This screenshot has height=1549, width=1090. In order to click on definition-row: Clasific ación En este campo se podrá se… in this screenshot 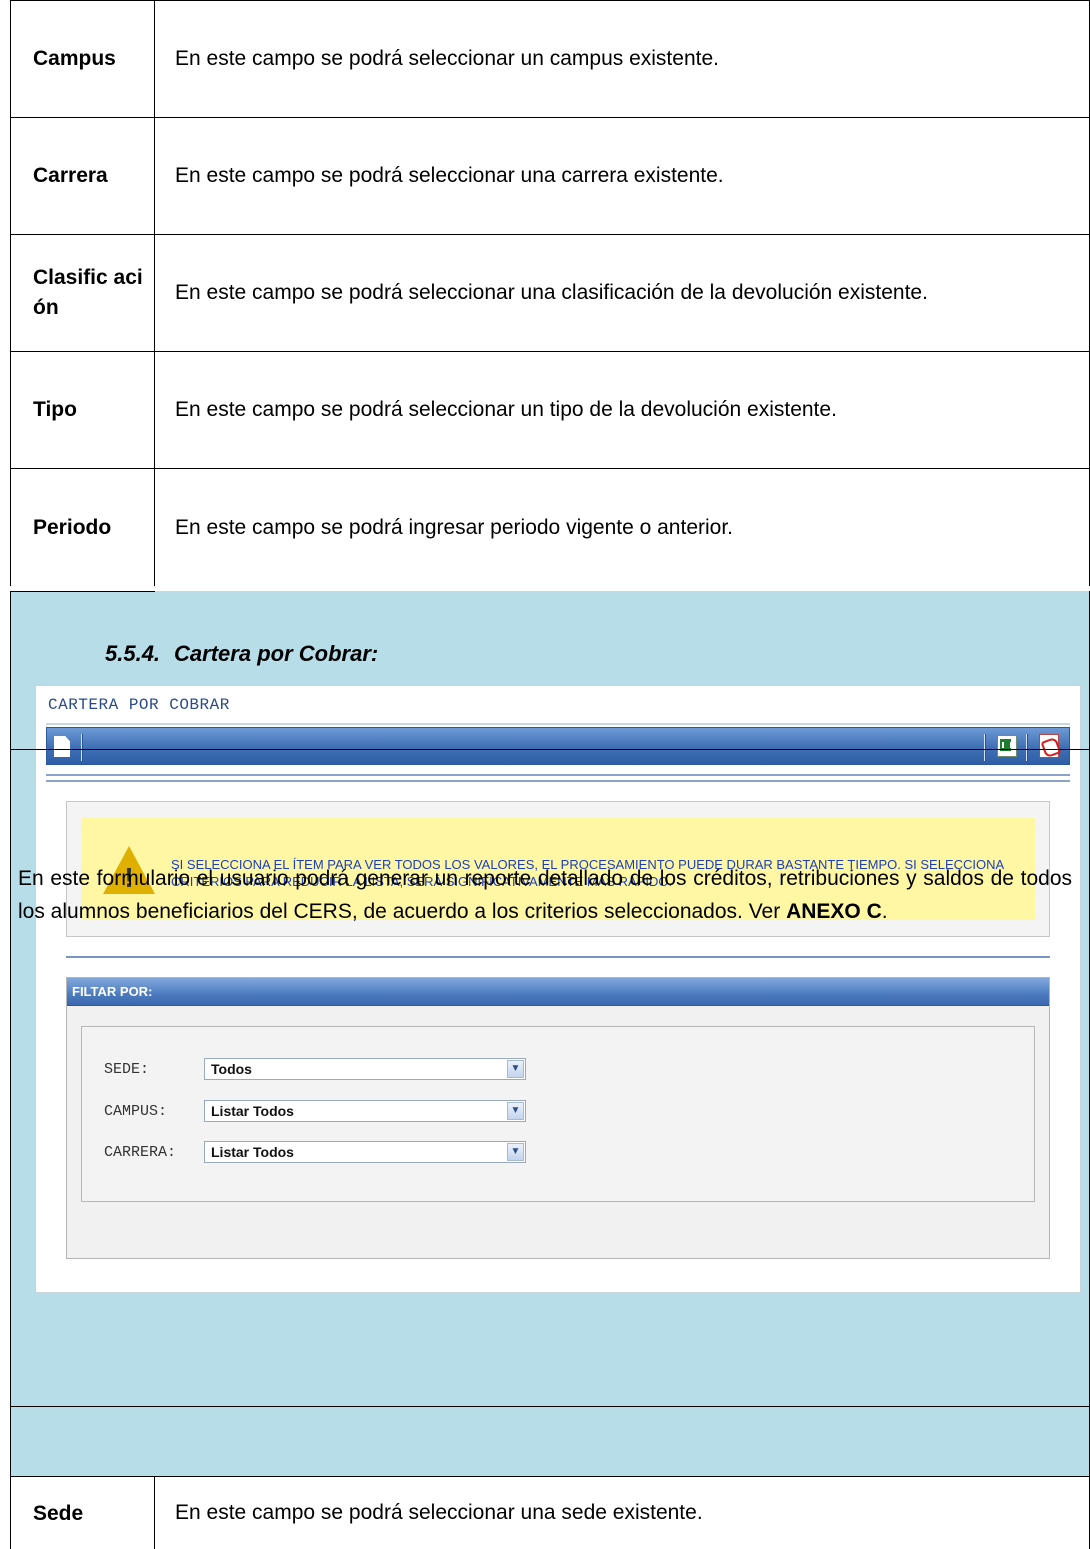, I will do `click(550, 293)`.